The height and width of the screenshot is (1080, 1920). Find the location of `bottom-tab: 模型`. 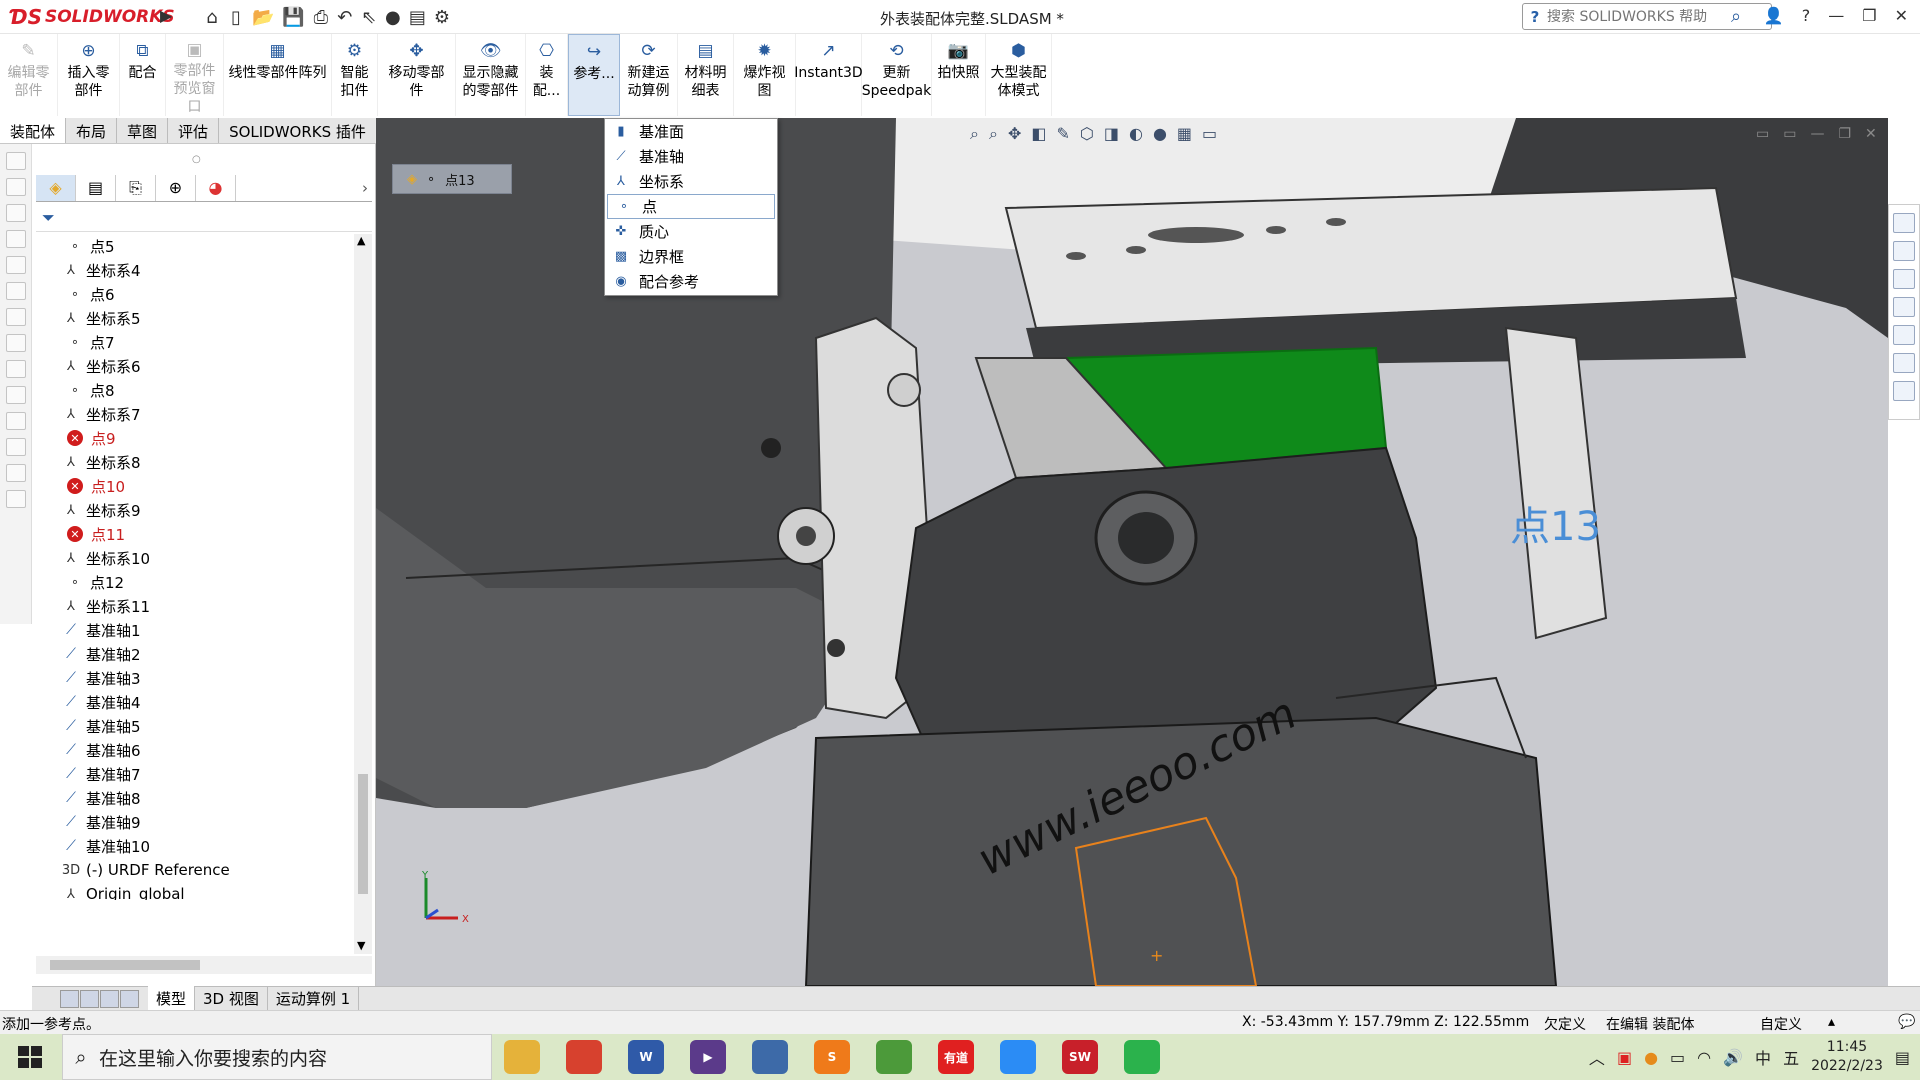

bottom-tab: 模型 is located at coordinates (172, 998).